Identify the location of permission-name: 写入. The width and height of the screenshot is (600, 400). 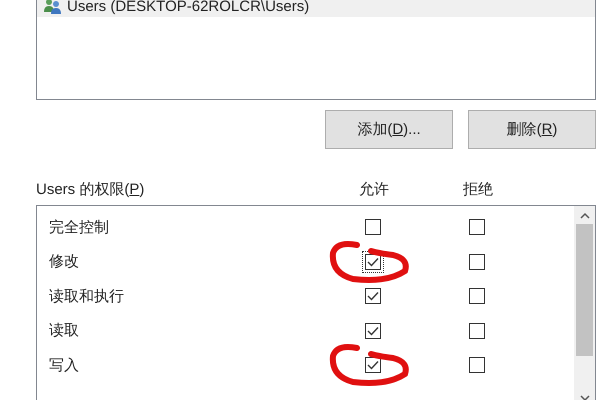
(64, 365).